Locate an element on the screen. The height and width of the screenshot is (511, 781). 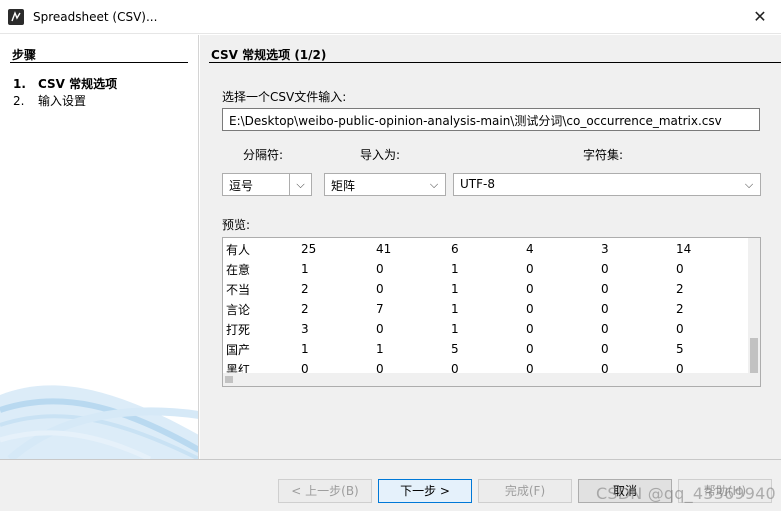
charset-value: UTF-8 is located at coordinates (477, 184).